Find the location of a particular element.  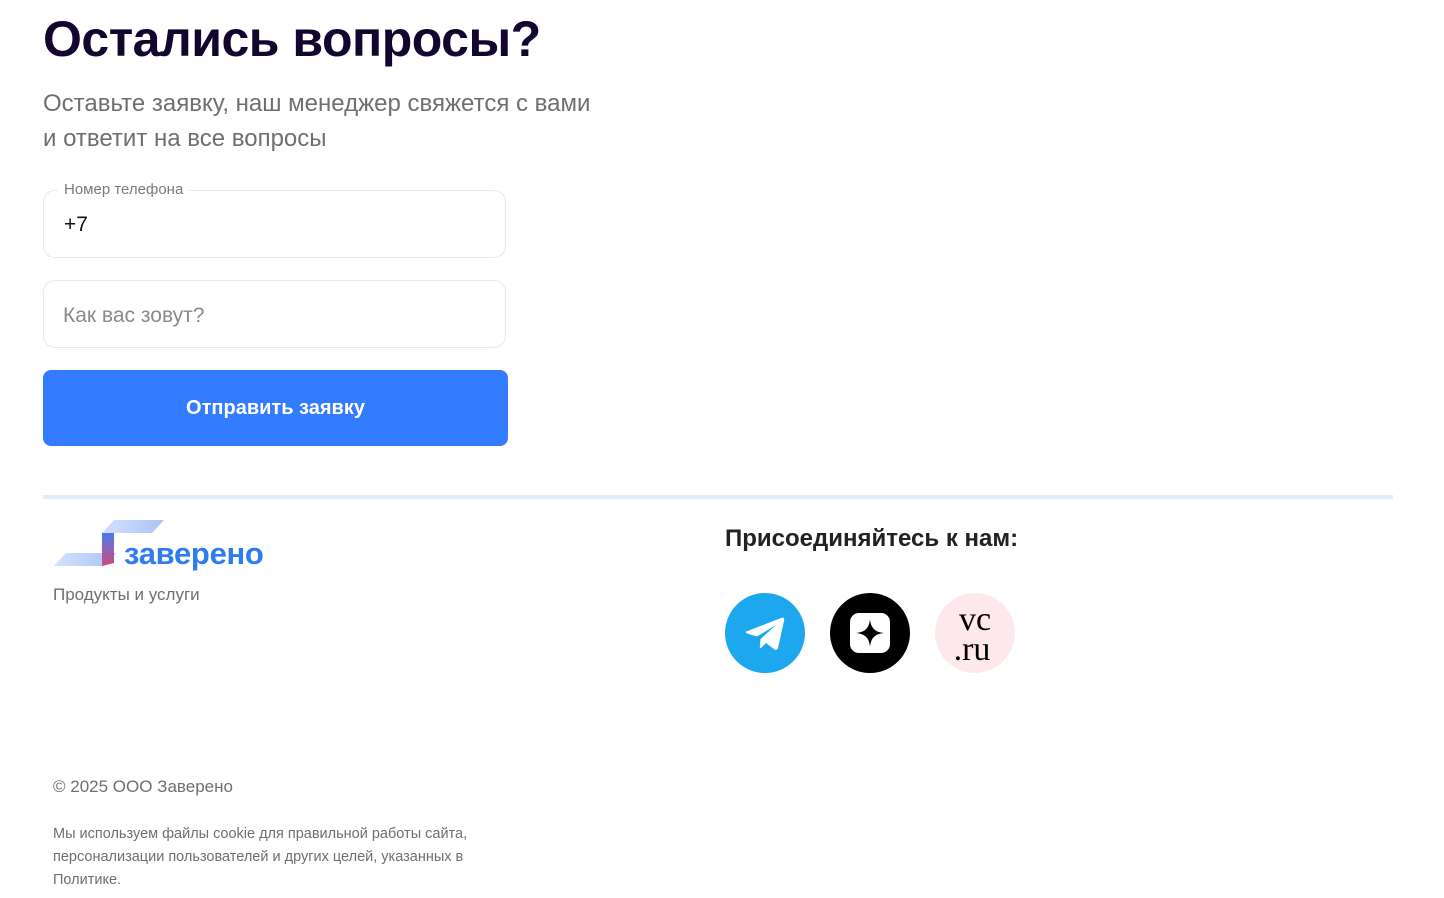

page-title: Остались вопросы? is located at coordinates (292, 39).